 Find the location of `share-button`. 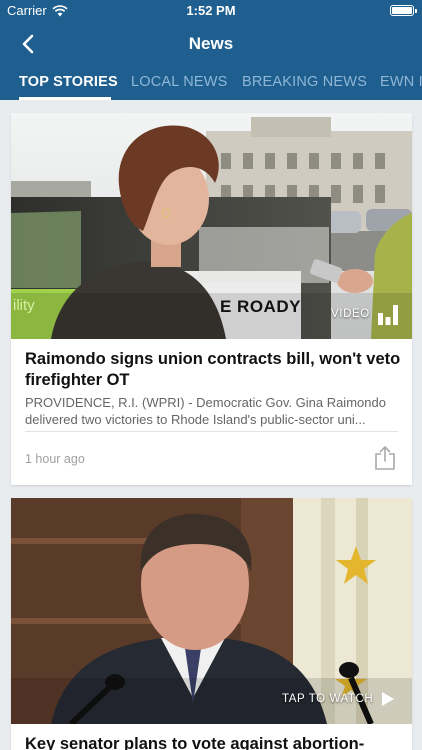

share-button is located at coordinates (385, 458).